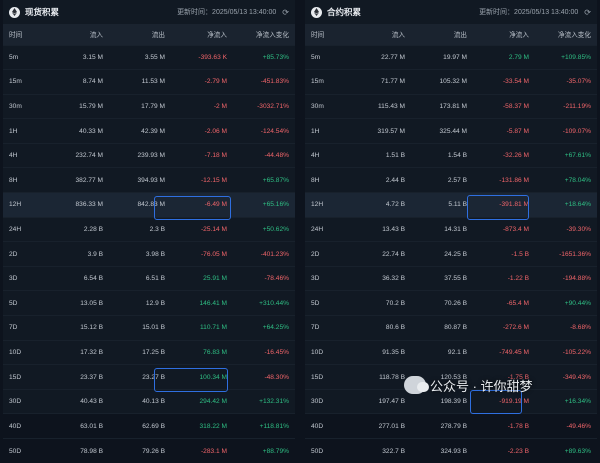 Image resolution: width=600 pixels, height=463 pixels. Describe the element at coordinates (140, 229) in the screenshot. I see `outflow-cell: 2.3 B` at that location.